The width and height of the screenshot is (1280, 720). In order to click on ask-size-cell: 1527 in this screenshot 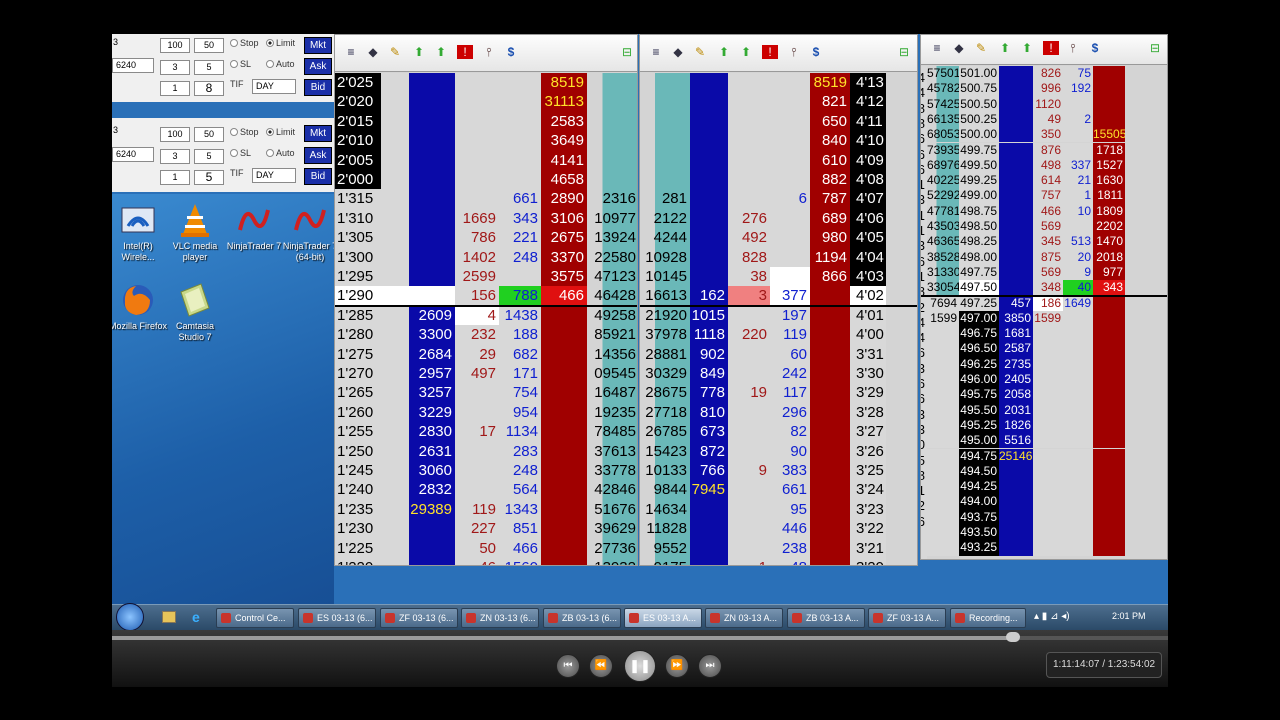, I will do `click(1109, 165)`.